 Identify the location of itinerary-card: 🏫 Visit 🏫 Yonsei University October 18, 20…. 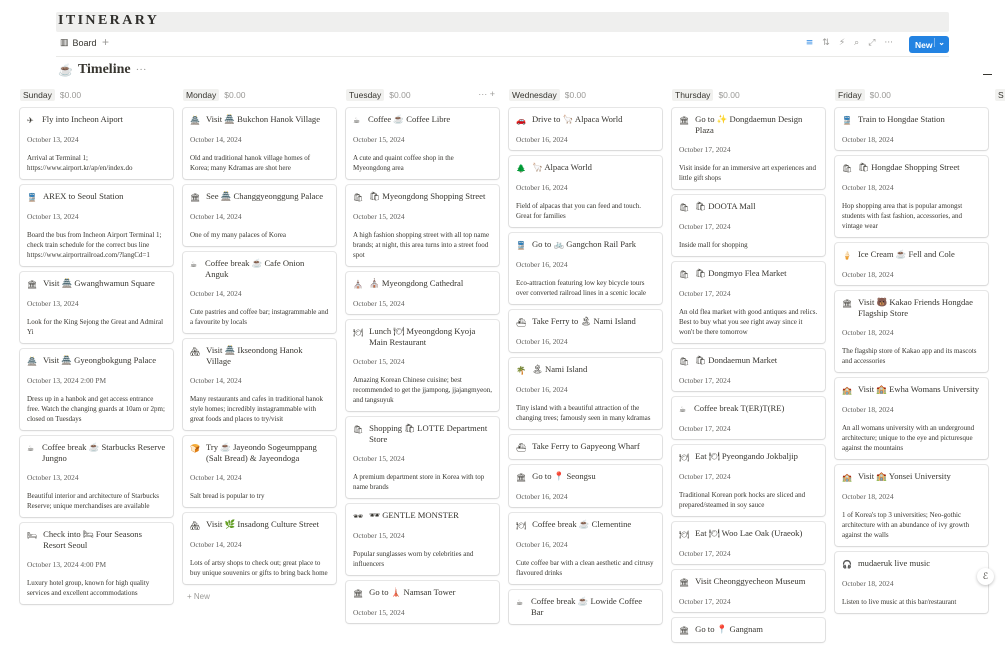
(911, 505).